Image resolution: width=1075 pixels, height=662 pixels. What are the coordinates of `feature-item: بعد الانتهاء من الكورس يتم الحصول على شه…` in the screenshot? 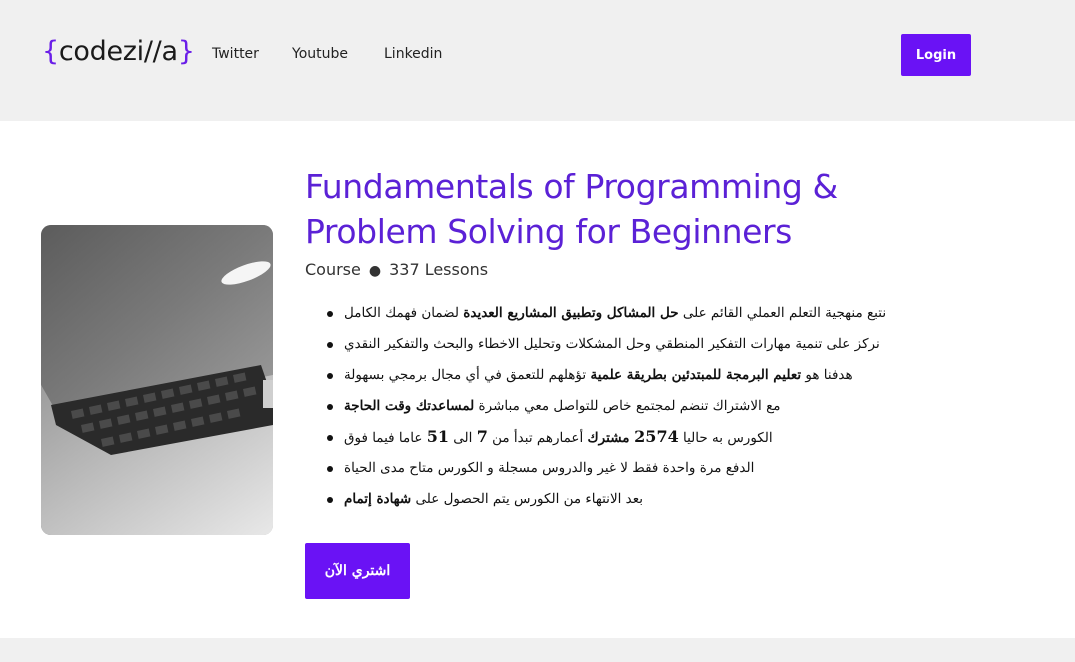 It's located at (622, 501).